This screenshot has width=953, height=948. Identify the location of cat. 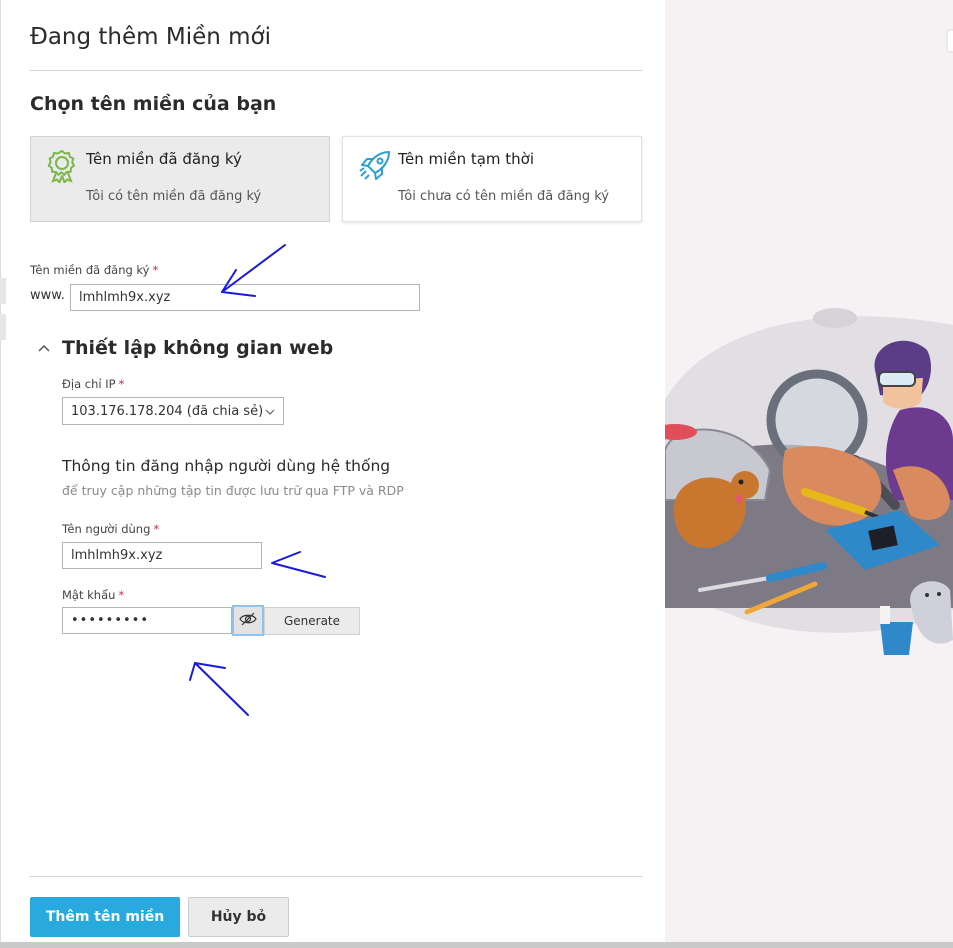
(931, 612).